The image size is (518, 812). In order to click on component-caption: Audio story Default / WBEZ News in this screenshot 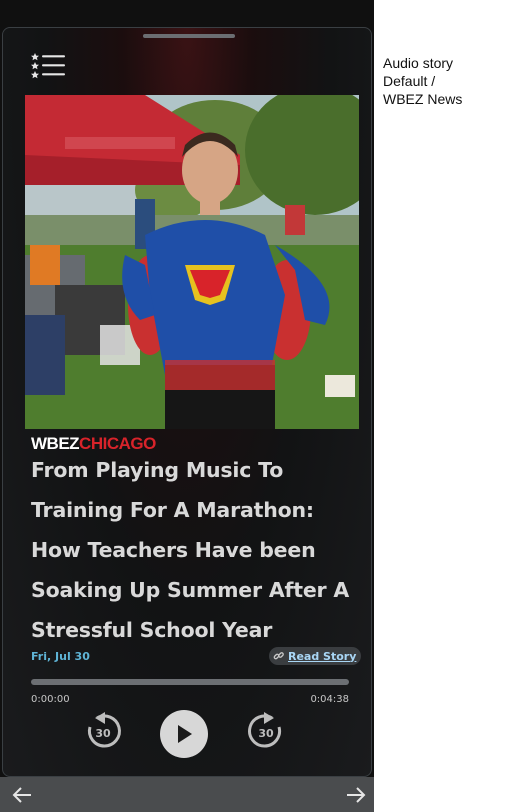, I will do `click(448, 81)`.